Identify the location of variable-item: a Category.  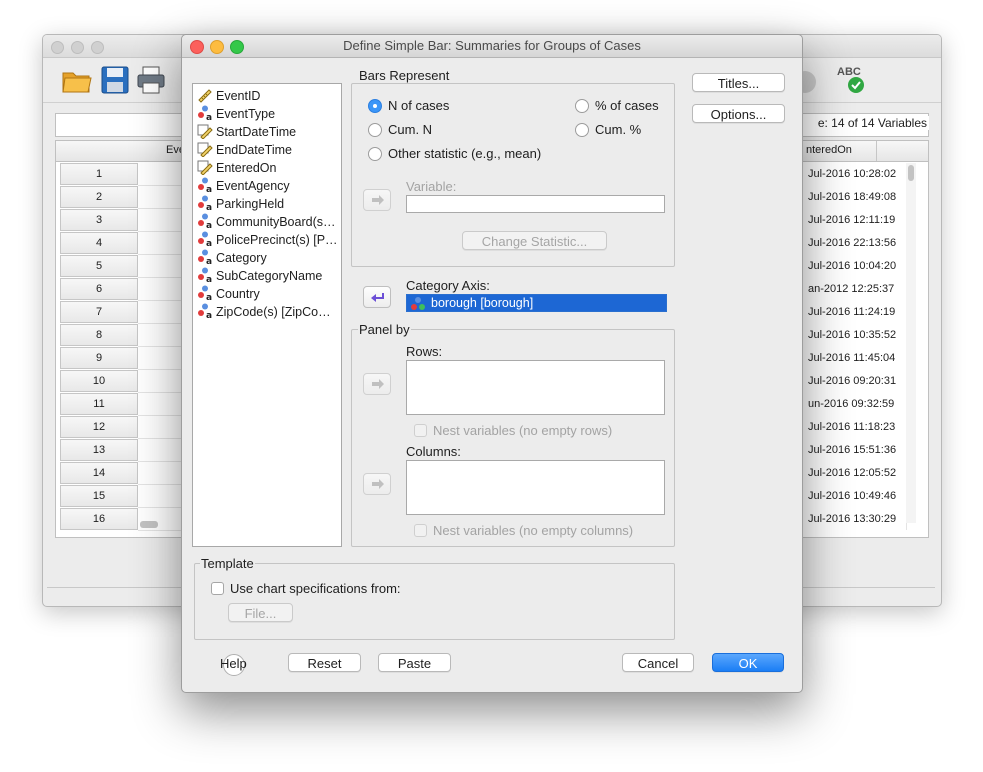
(268, 258).